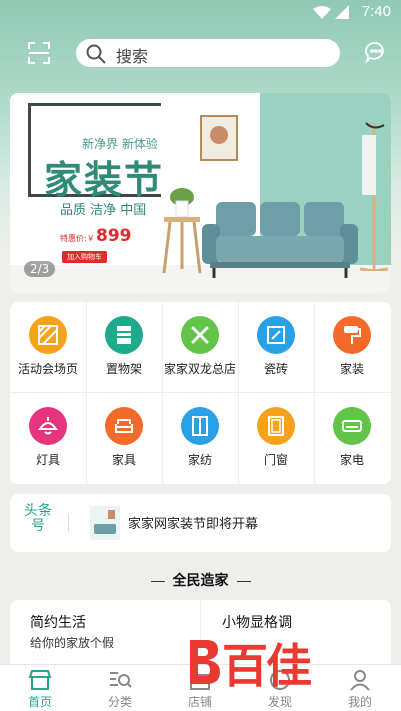 The height and width of the screenshot is (711, 401). I want to click on category-label: 瓷砖, so click(275, 369).